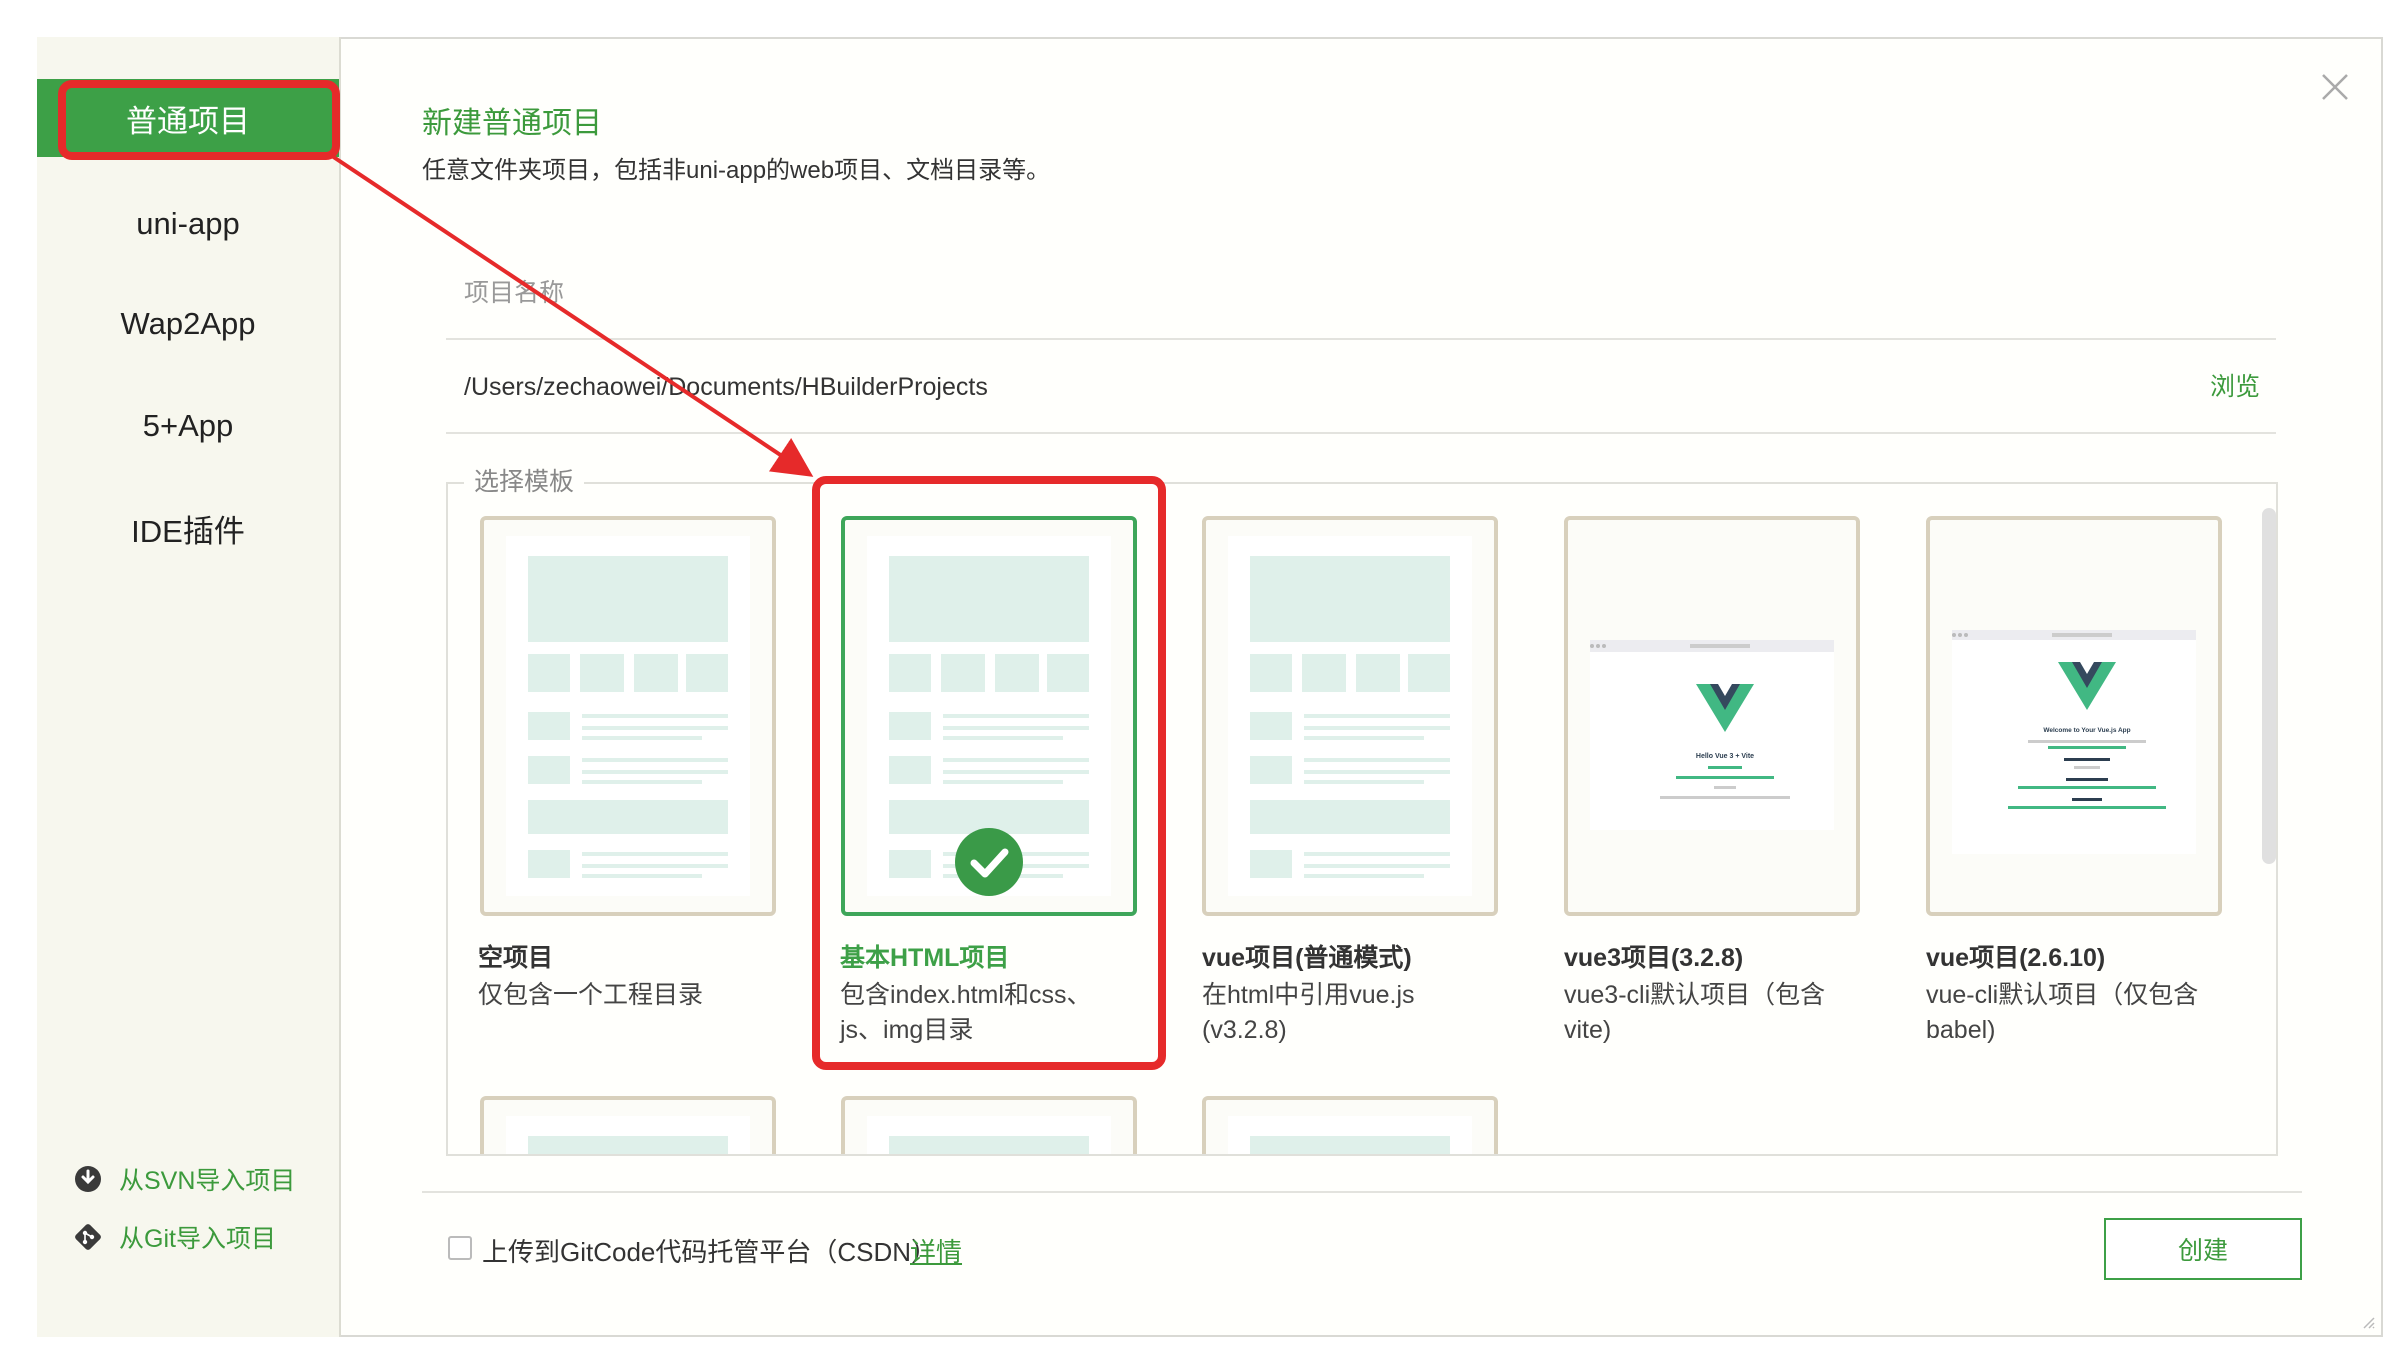 The width and height of the screenshot is (2408, 1372). I want to click on template-desc-vue3: vue3-cli默认项目（包含vite), so click(1695, 1012).